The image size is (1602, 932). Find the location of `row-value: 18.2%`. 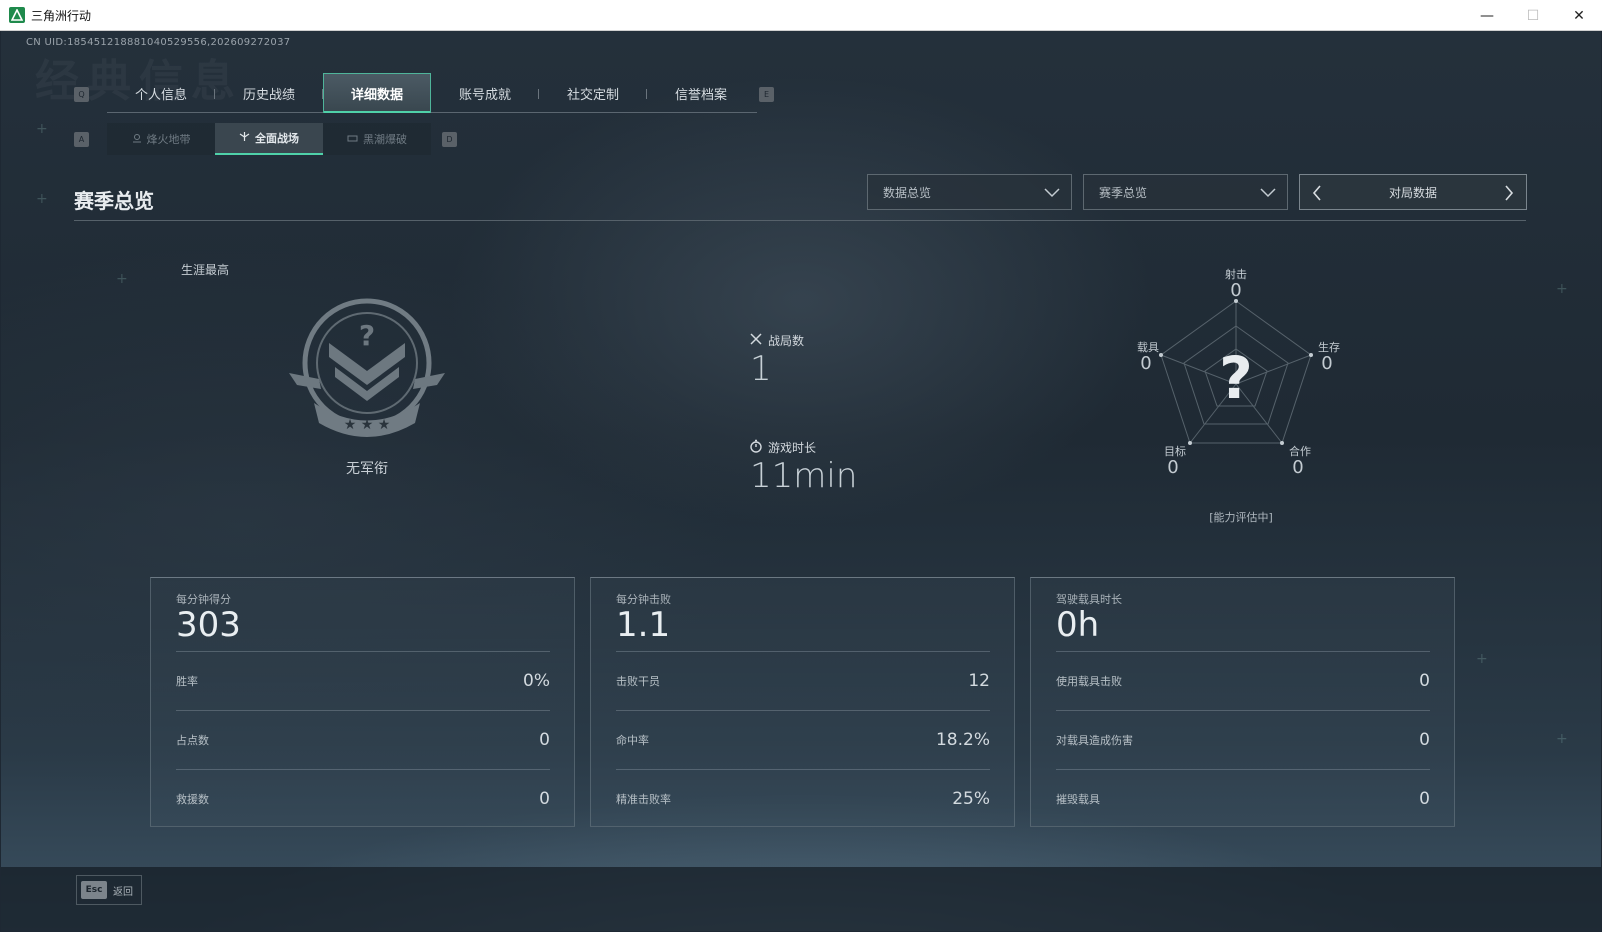

row-value: 18.2% is located at coordinates (962, 740).